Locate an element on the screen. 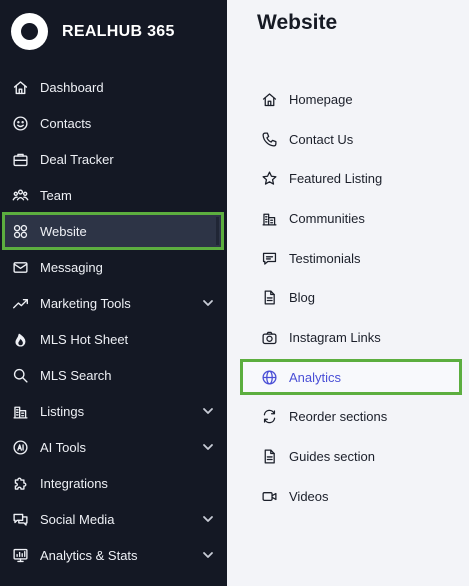  sidebar-item-social-media: Social Media is located at coordinates (113, 519).